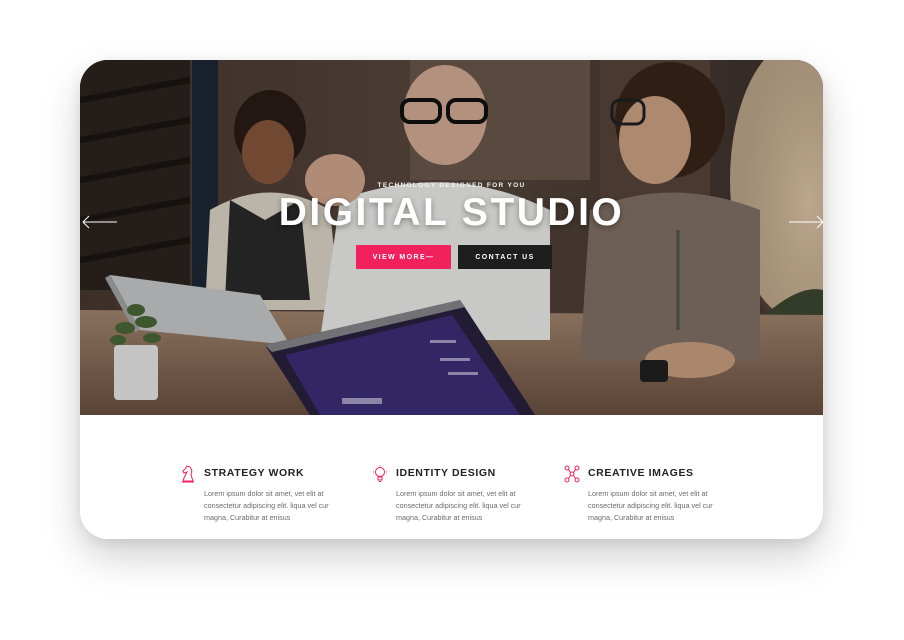 This screenshot has width=904, height=640. I want to click on contact-us-button: CONTACT US, so click(505, 257).